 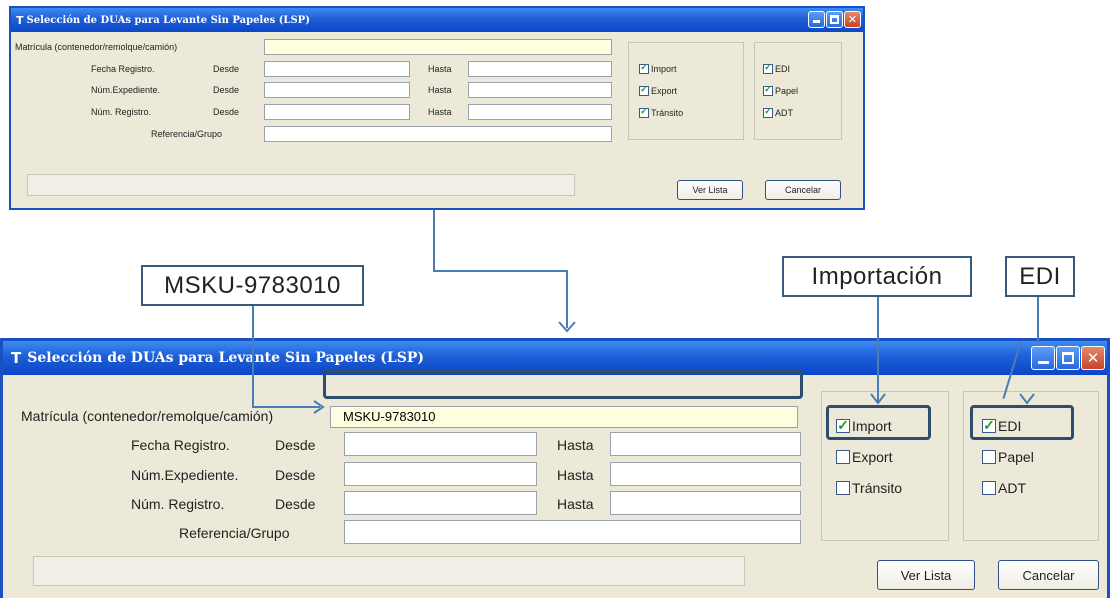 I want to click on arrow-import-vertical, so click(x=878, y=350).